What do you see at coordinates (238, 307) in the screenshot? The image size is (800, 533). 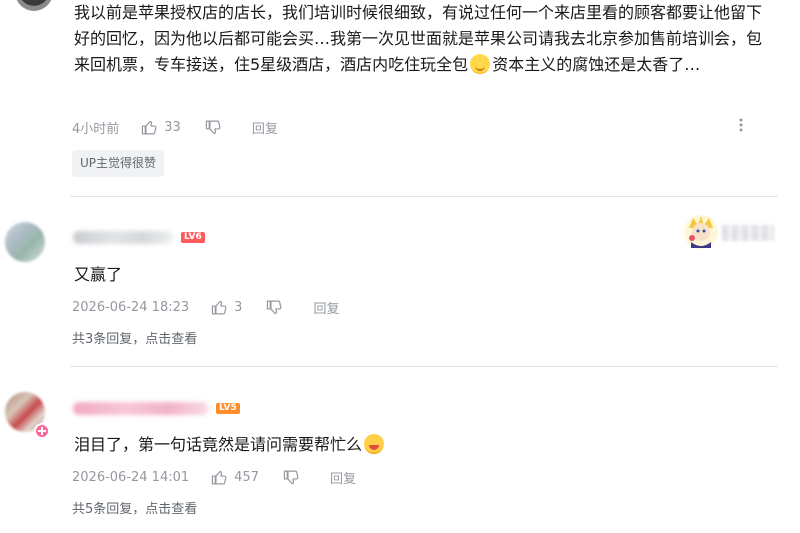 I see `like-count: 3` at bounding box center [238, 307].